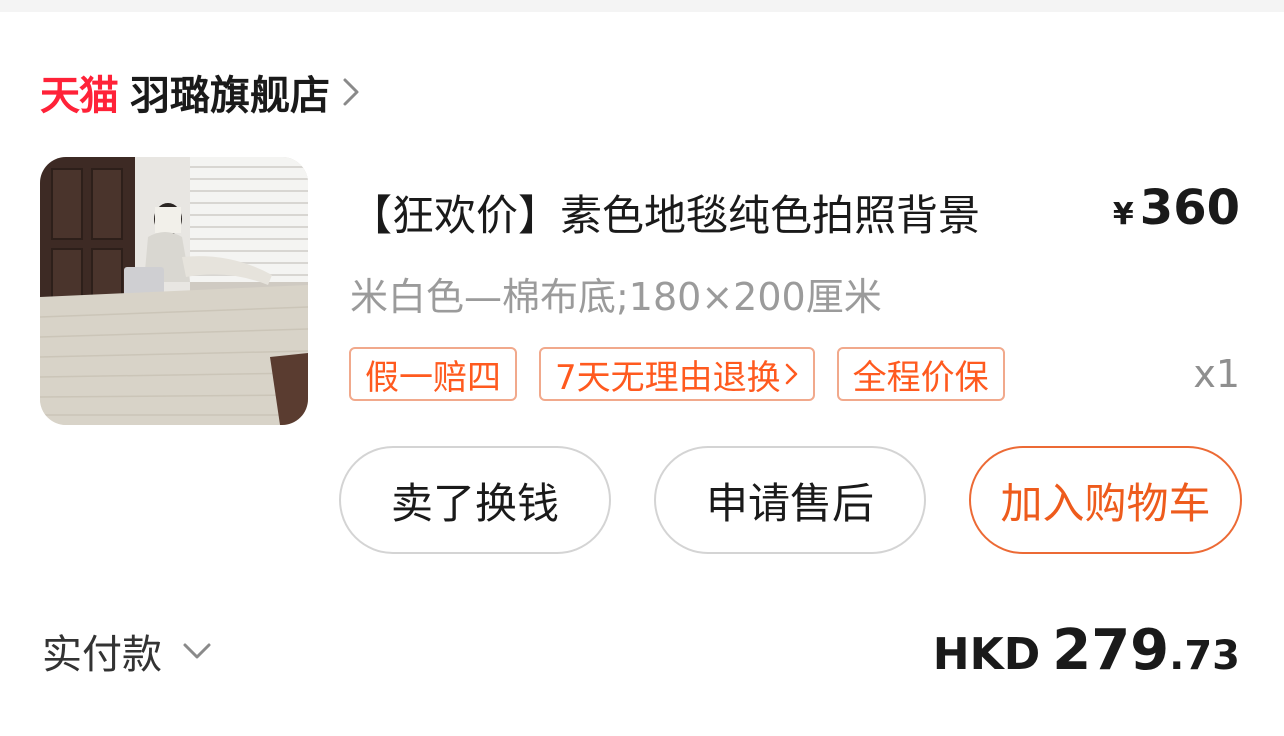 This screenshot has width=1284, height=736. I want to click on store-header: 天猫 羽璐旗舰店, so click(202, 92).